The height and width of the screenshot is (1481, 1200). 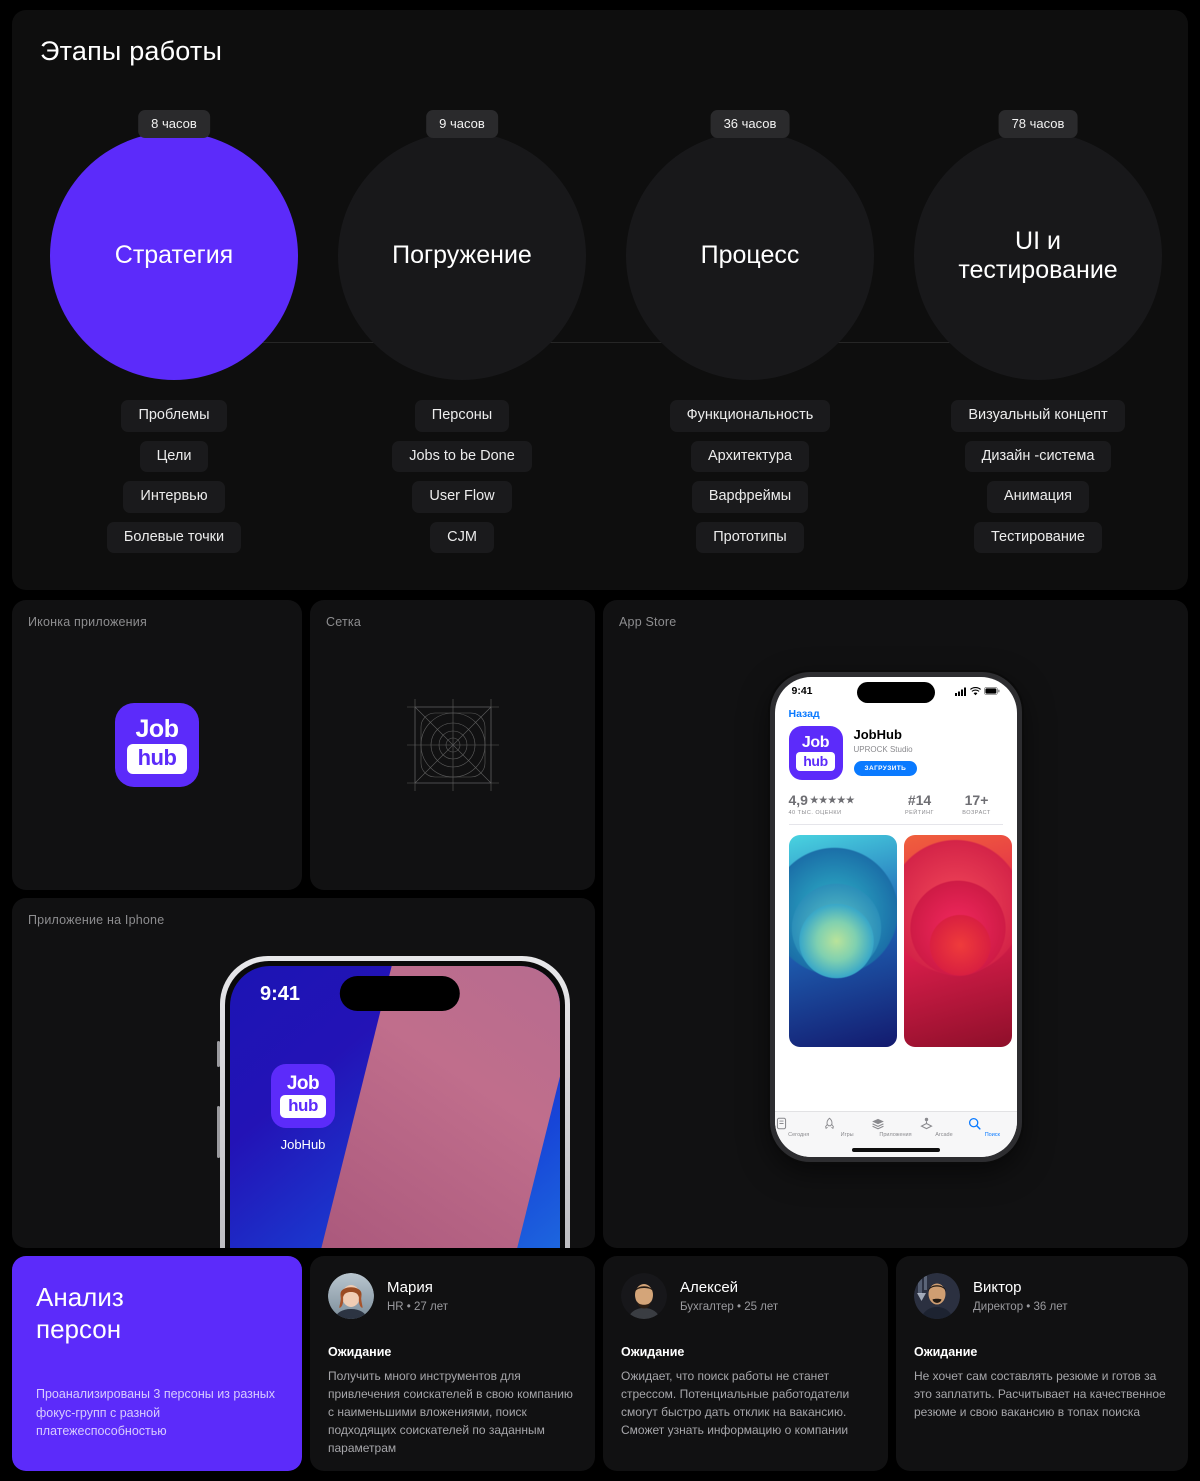 I want to click on rating-caption: 40 ТЫС. ОЦЕНКИ, so click(x=815, y=813).